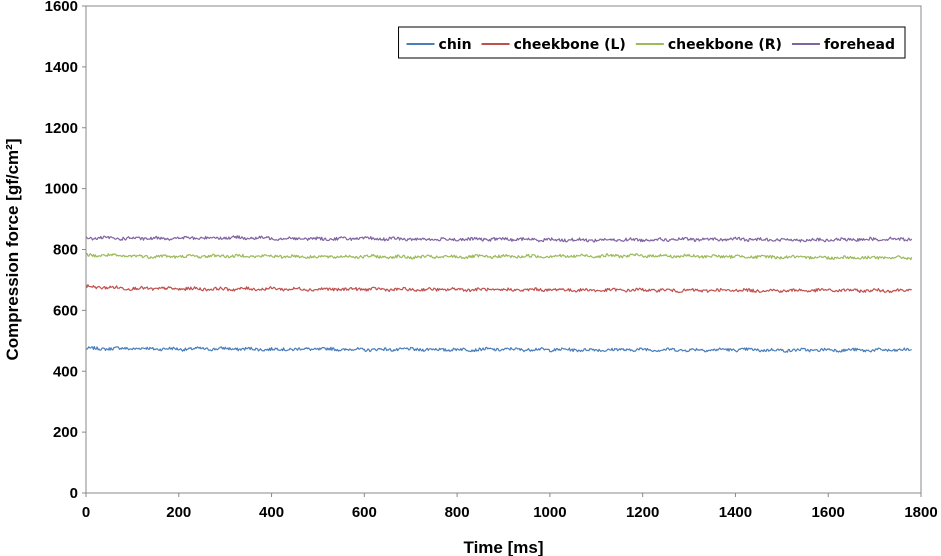 The image size is (941, 556). What do you see at coordinates (549, 512) in the screenshot?
I see `x-tick-label: 1000` at bounding box center [549, 512].